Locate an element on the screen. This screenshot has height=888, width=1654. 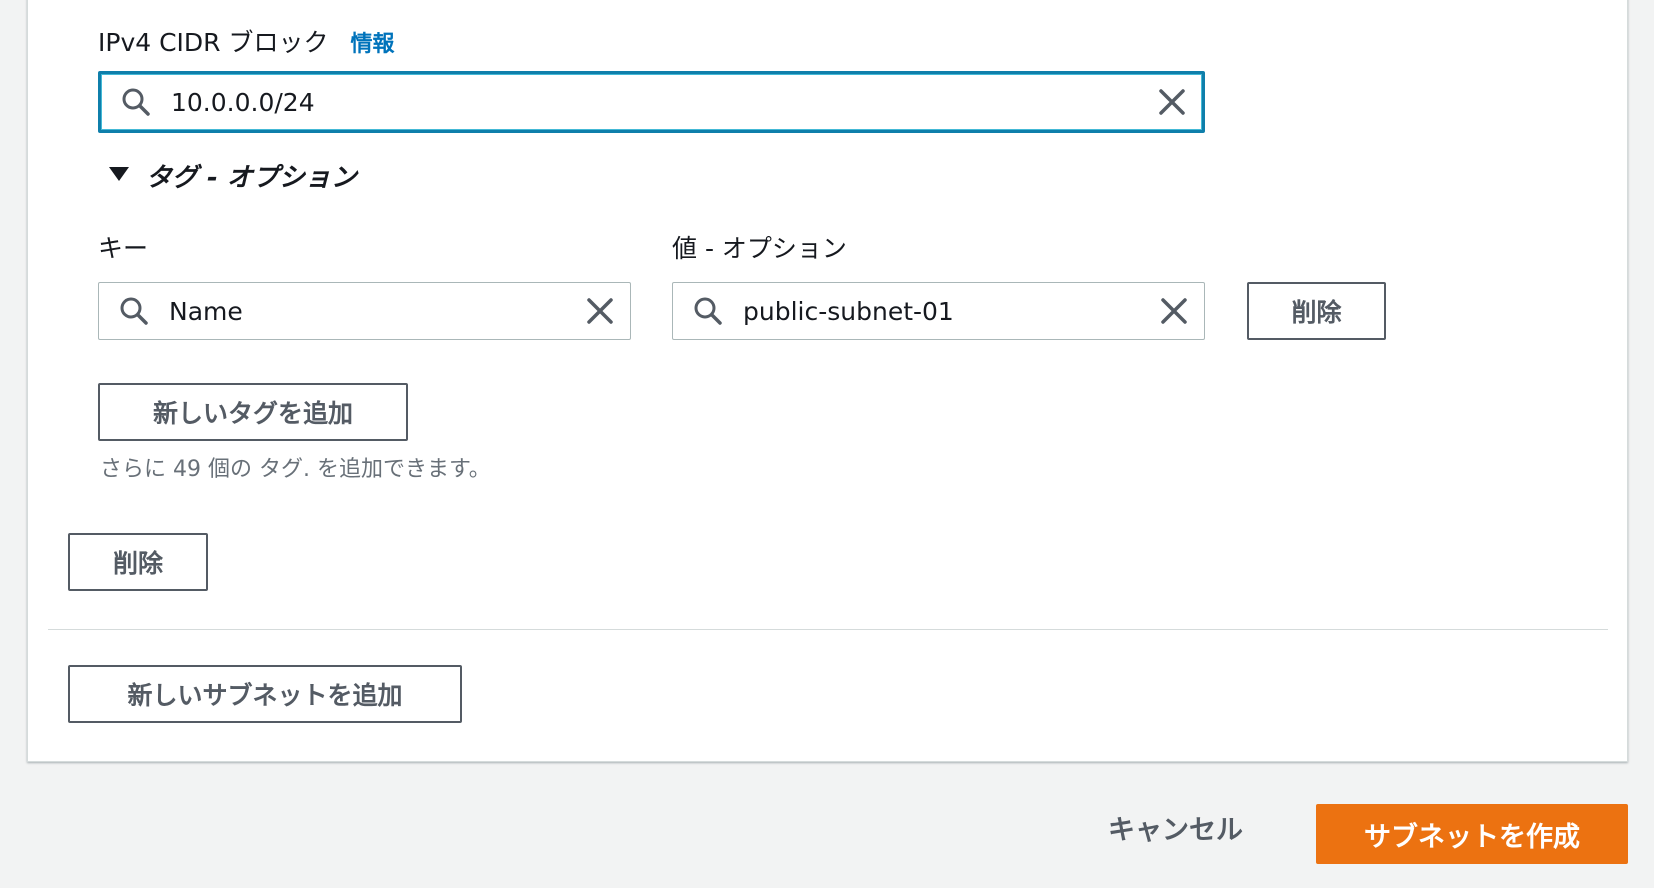
cidr-label: IPv4 CIDR ブロック is located at coordinates (213, 42).